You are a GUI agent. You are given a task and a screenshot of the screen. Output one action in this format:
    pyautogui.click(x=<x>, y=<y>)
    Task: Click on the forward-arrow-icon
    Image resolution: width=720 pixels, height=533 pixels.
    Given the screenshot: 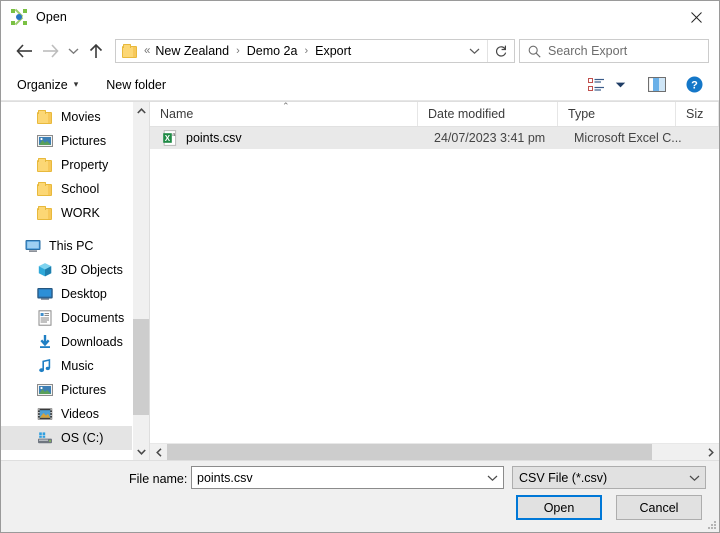 What is the action you would take?
    pyautogui.click(x=50, y=51)
    